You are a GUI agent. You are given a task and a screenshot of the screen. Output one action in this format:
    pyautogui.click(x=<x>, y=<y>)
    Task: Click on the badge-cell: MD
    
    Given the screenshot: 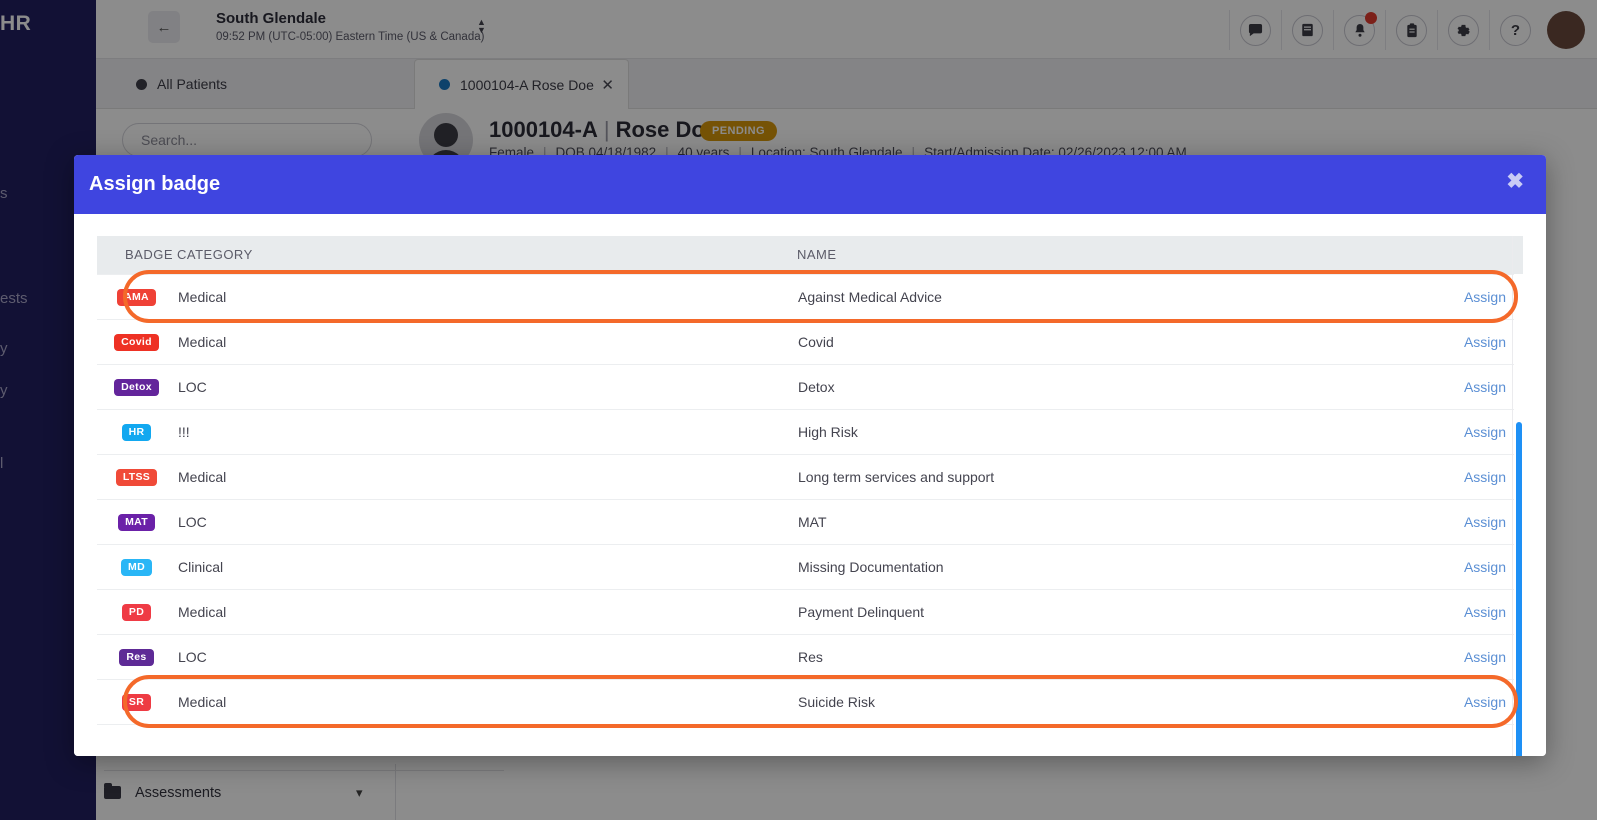 What is the action you would take?
    pyautogui.click(x=137, y=567)
    